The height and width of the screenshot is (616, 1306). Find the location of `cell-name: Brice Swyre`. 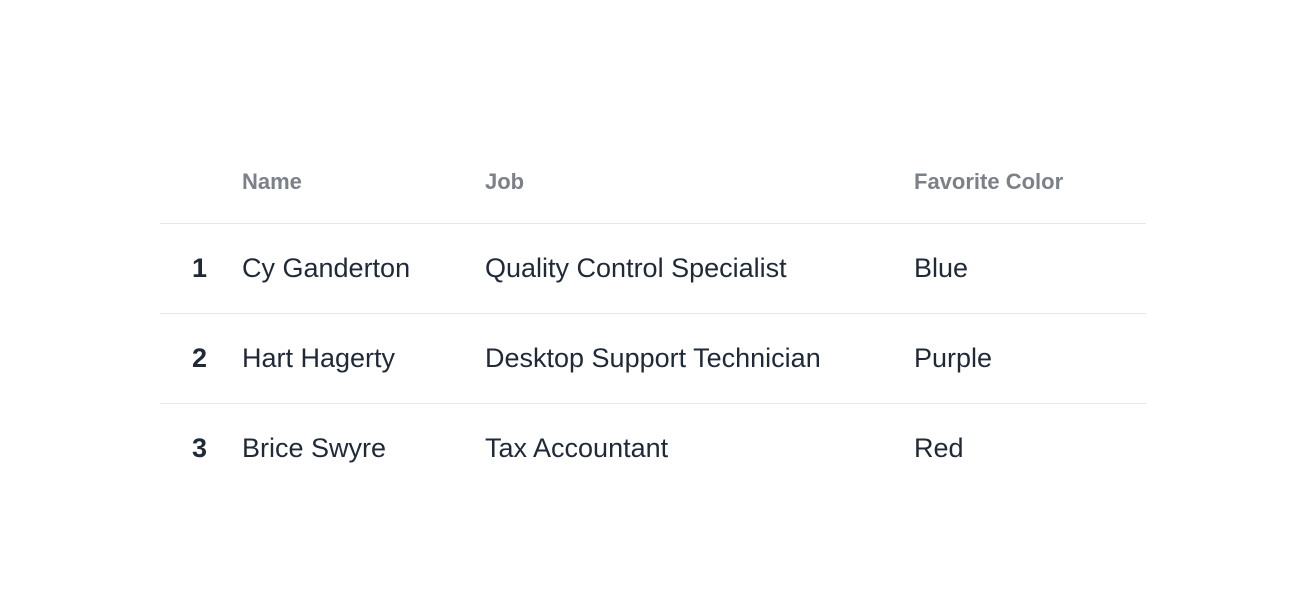

cell-name: Brice Swyre is located at coordinates (314, 448).